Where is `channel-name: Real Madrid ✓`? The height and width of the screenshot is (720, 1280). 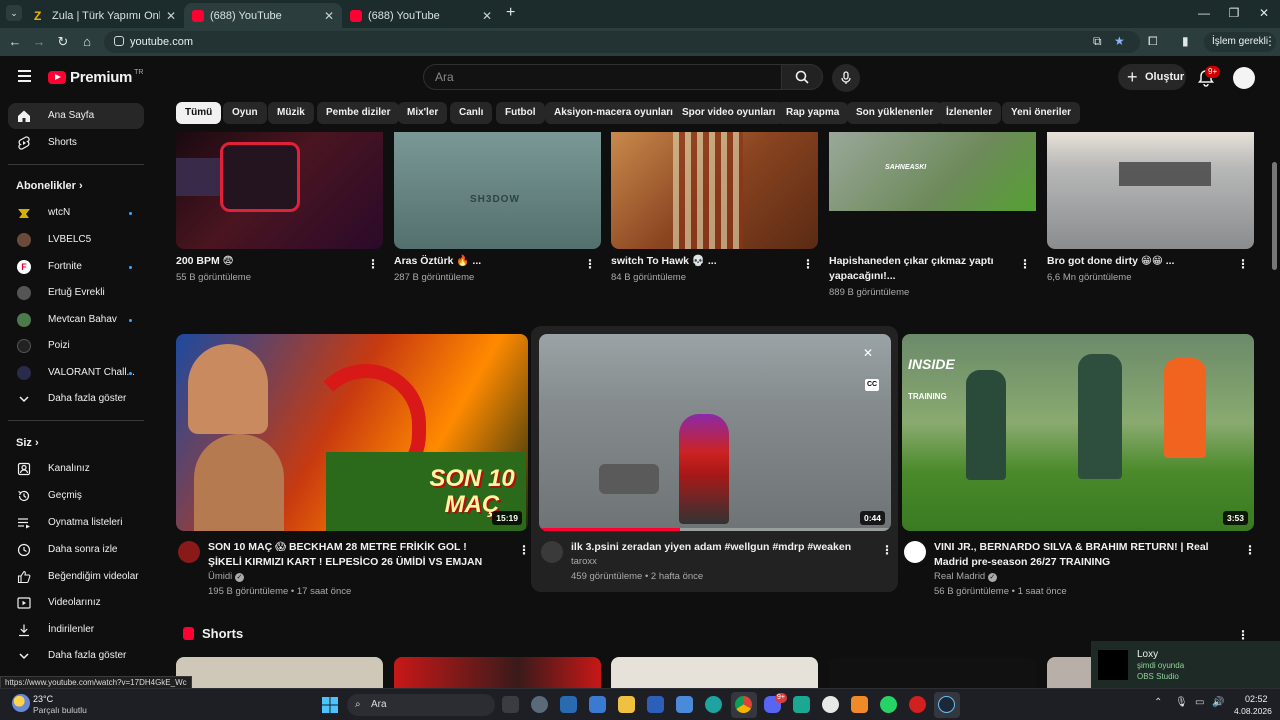 channel-name: Real Madrid ✓ is located at coordinates (965, 576).